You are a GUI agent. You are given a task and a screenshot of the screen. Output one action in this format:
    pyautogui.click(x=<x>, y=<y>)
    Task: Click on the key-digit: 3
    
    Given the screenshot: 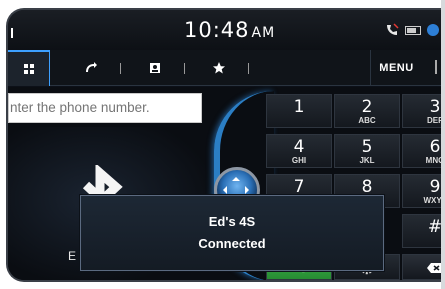 What is the action you would take?
    pyautogui.click(x=435, y=107)
    